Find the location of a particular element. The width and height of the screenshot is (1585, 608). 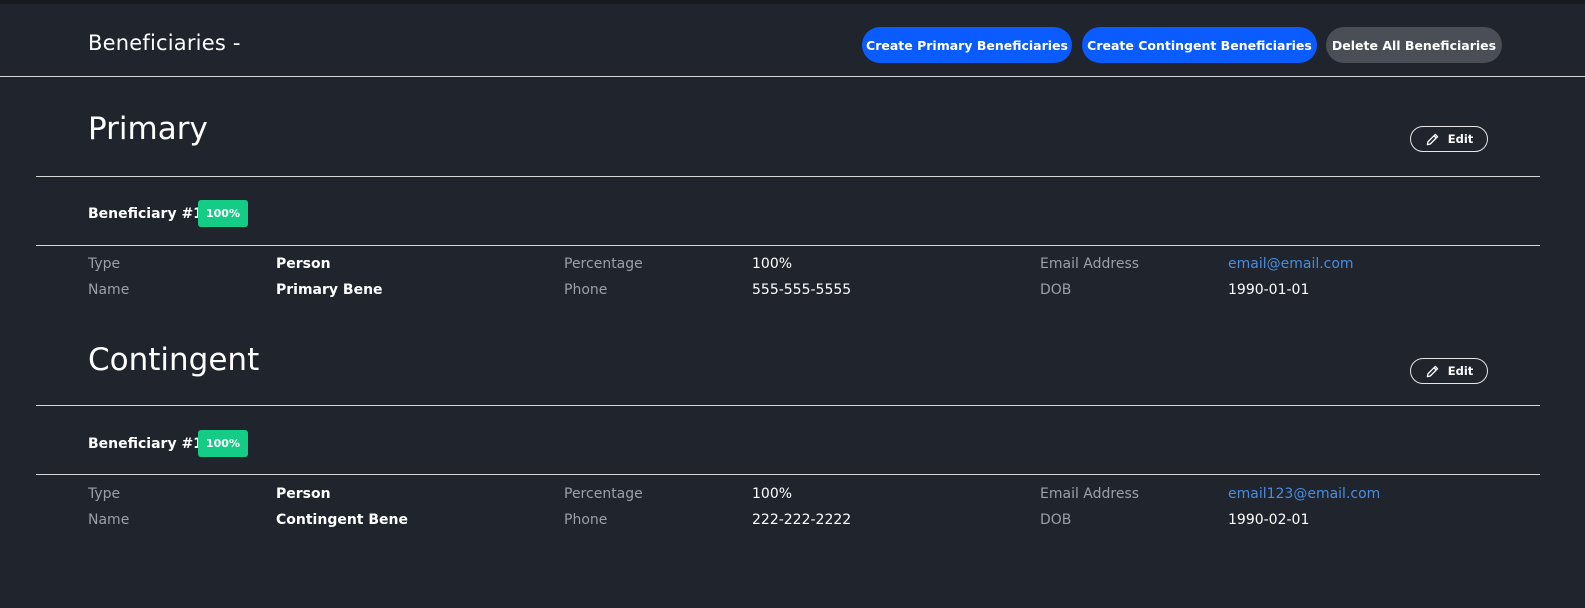

dob-value: 1990-01-01 is located at coordinates (1269, 290).